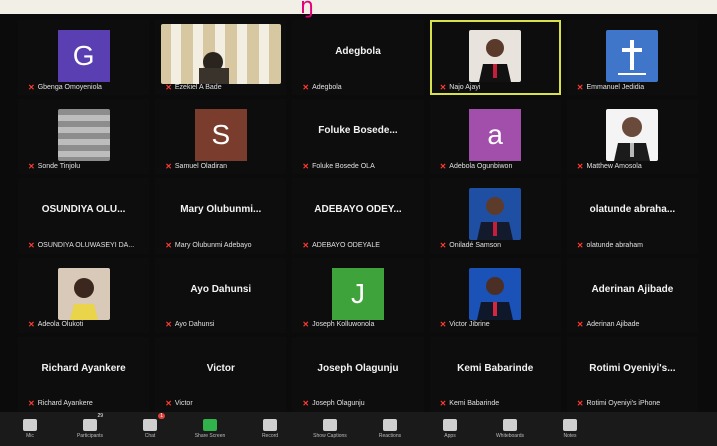  I want to click on participant-display-name: Richard Ayankere, so click(83, 368).